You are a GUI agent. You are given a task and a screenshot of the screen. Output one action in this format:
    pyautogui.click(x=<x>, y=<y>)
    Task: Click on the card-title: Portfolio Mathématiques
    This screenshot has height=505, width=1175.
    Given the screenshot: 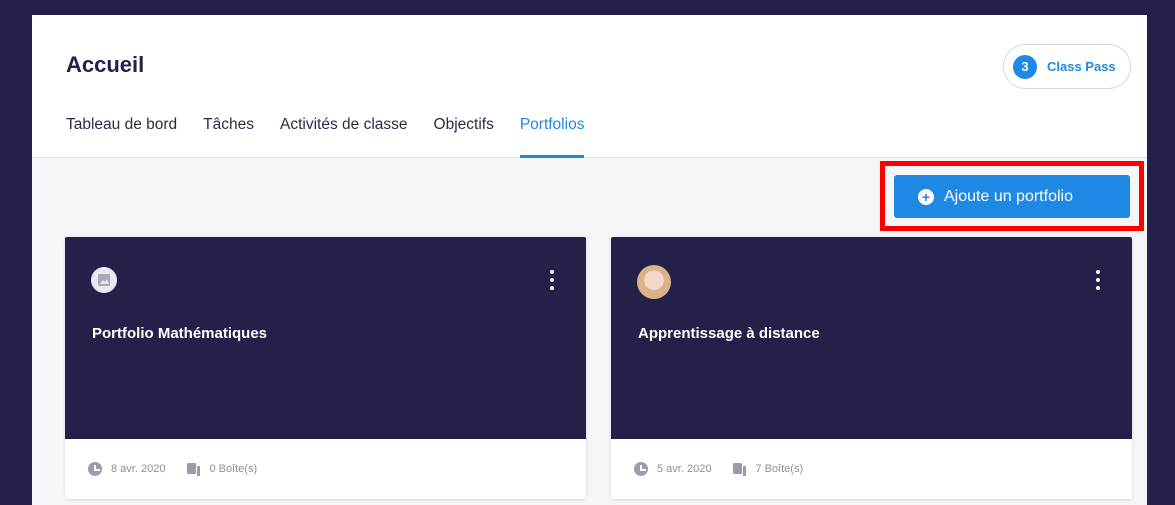 What is the action you would take?
    pyautogui.click(x=180, y=333)
    